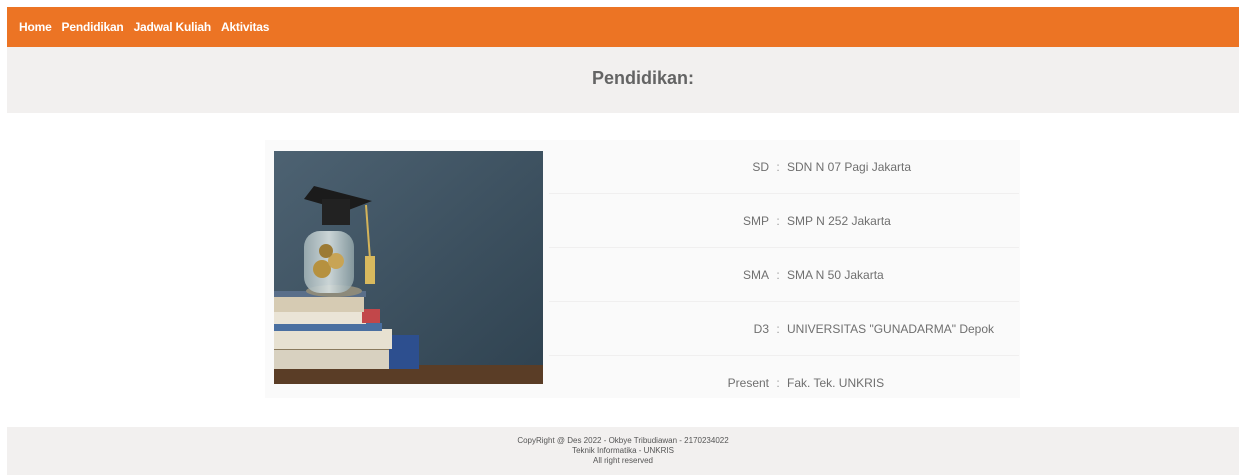 The height and width of the screenshot is (475, 1246). I want to click on nav-pendidikan: Pendidikan, so click(93, 27).